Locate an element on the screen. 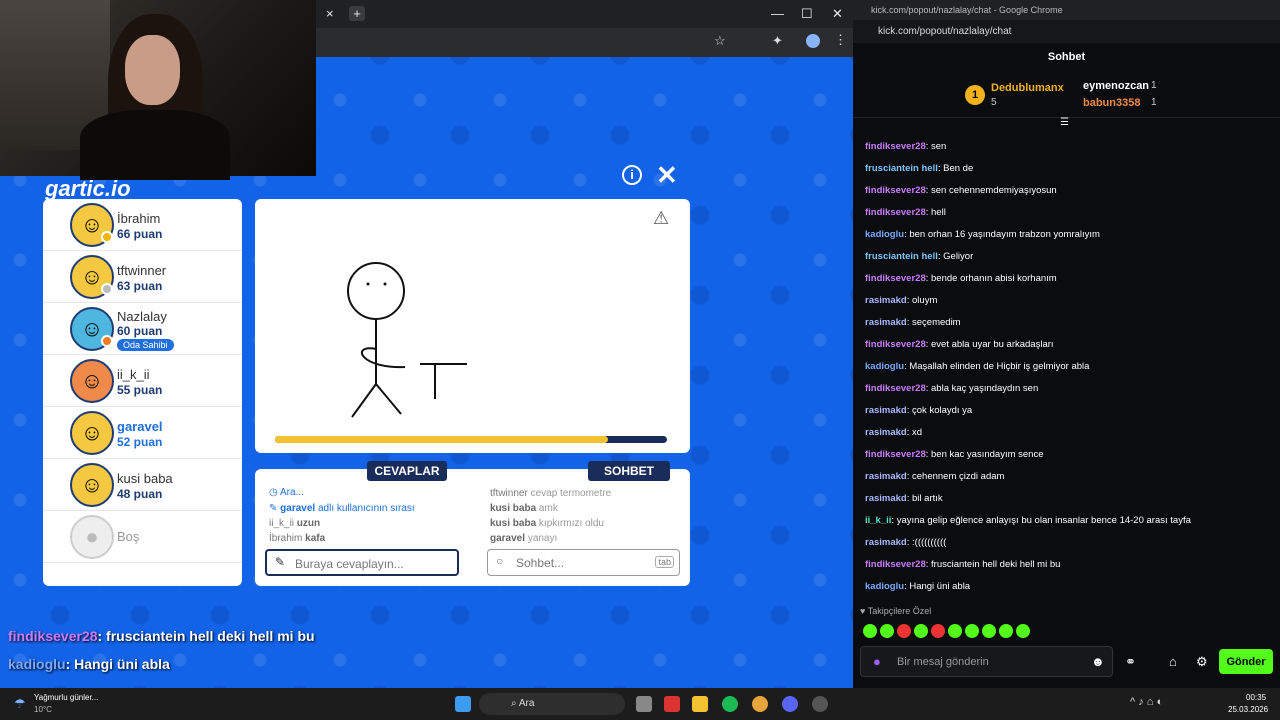 The height and width of the screenshot is (720, 1280). discord-icon is located at coordinates (790, 704).